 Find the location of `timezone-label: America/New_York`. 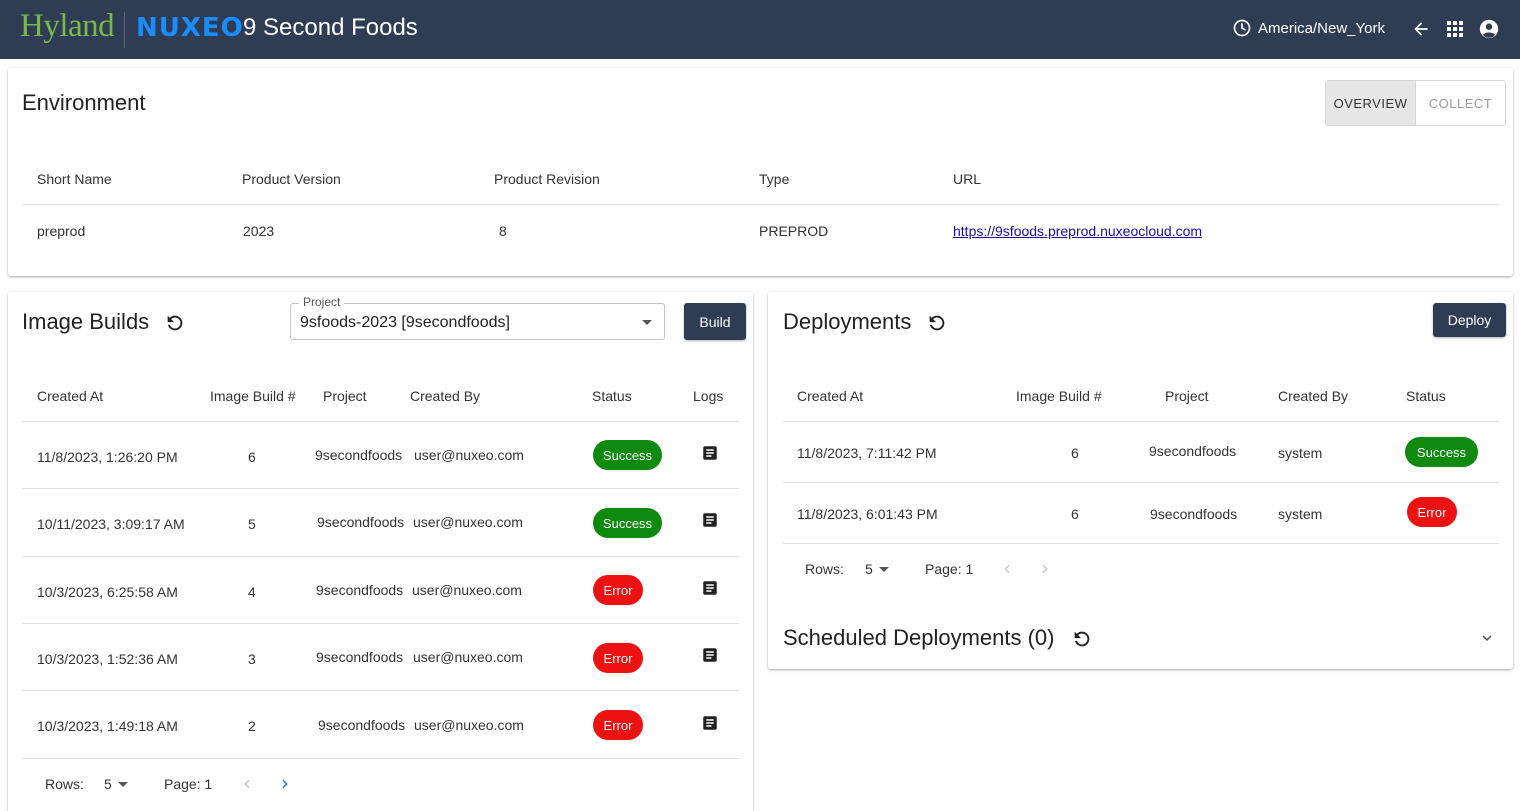

timezone-label: America/New_York is located at coordinates (1321, 28).